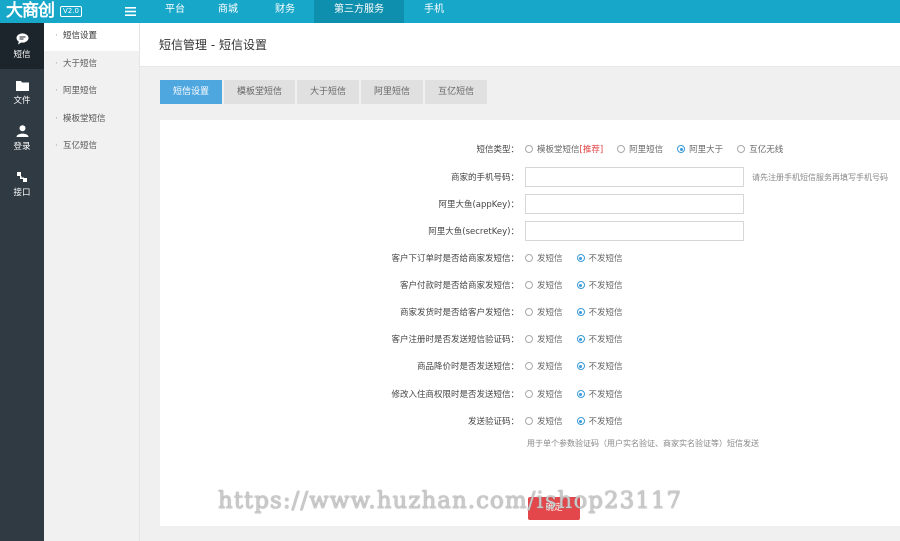  I want to click on sidebar-item-sms: 短信, so click(22, 46).